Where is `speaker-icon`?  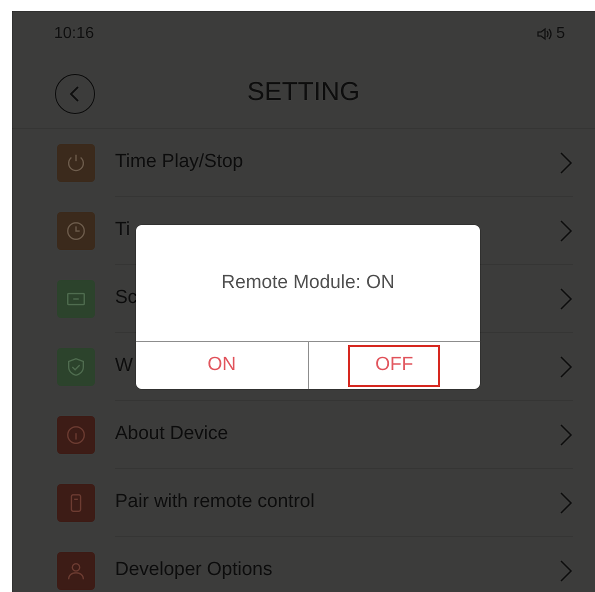
speaker-icon is located at coordinates (545, 34).